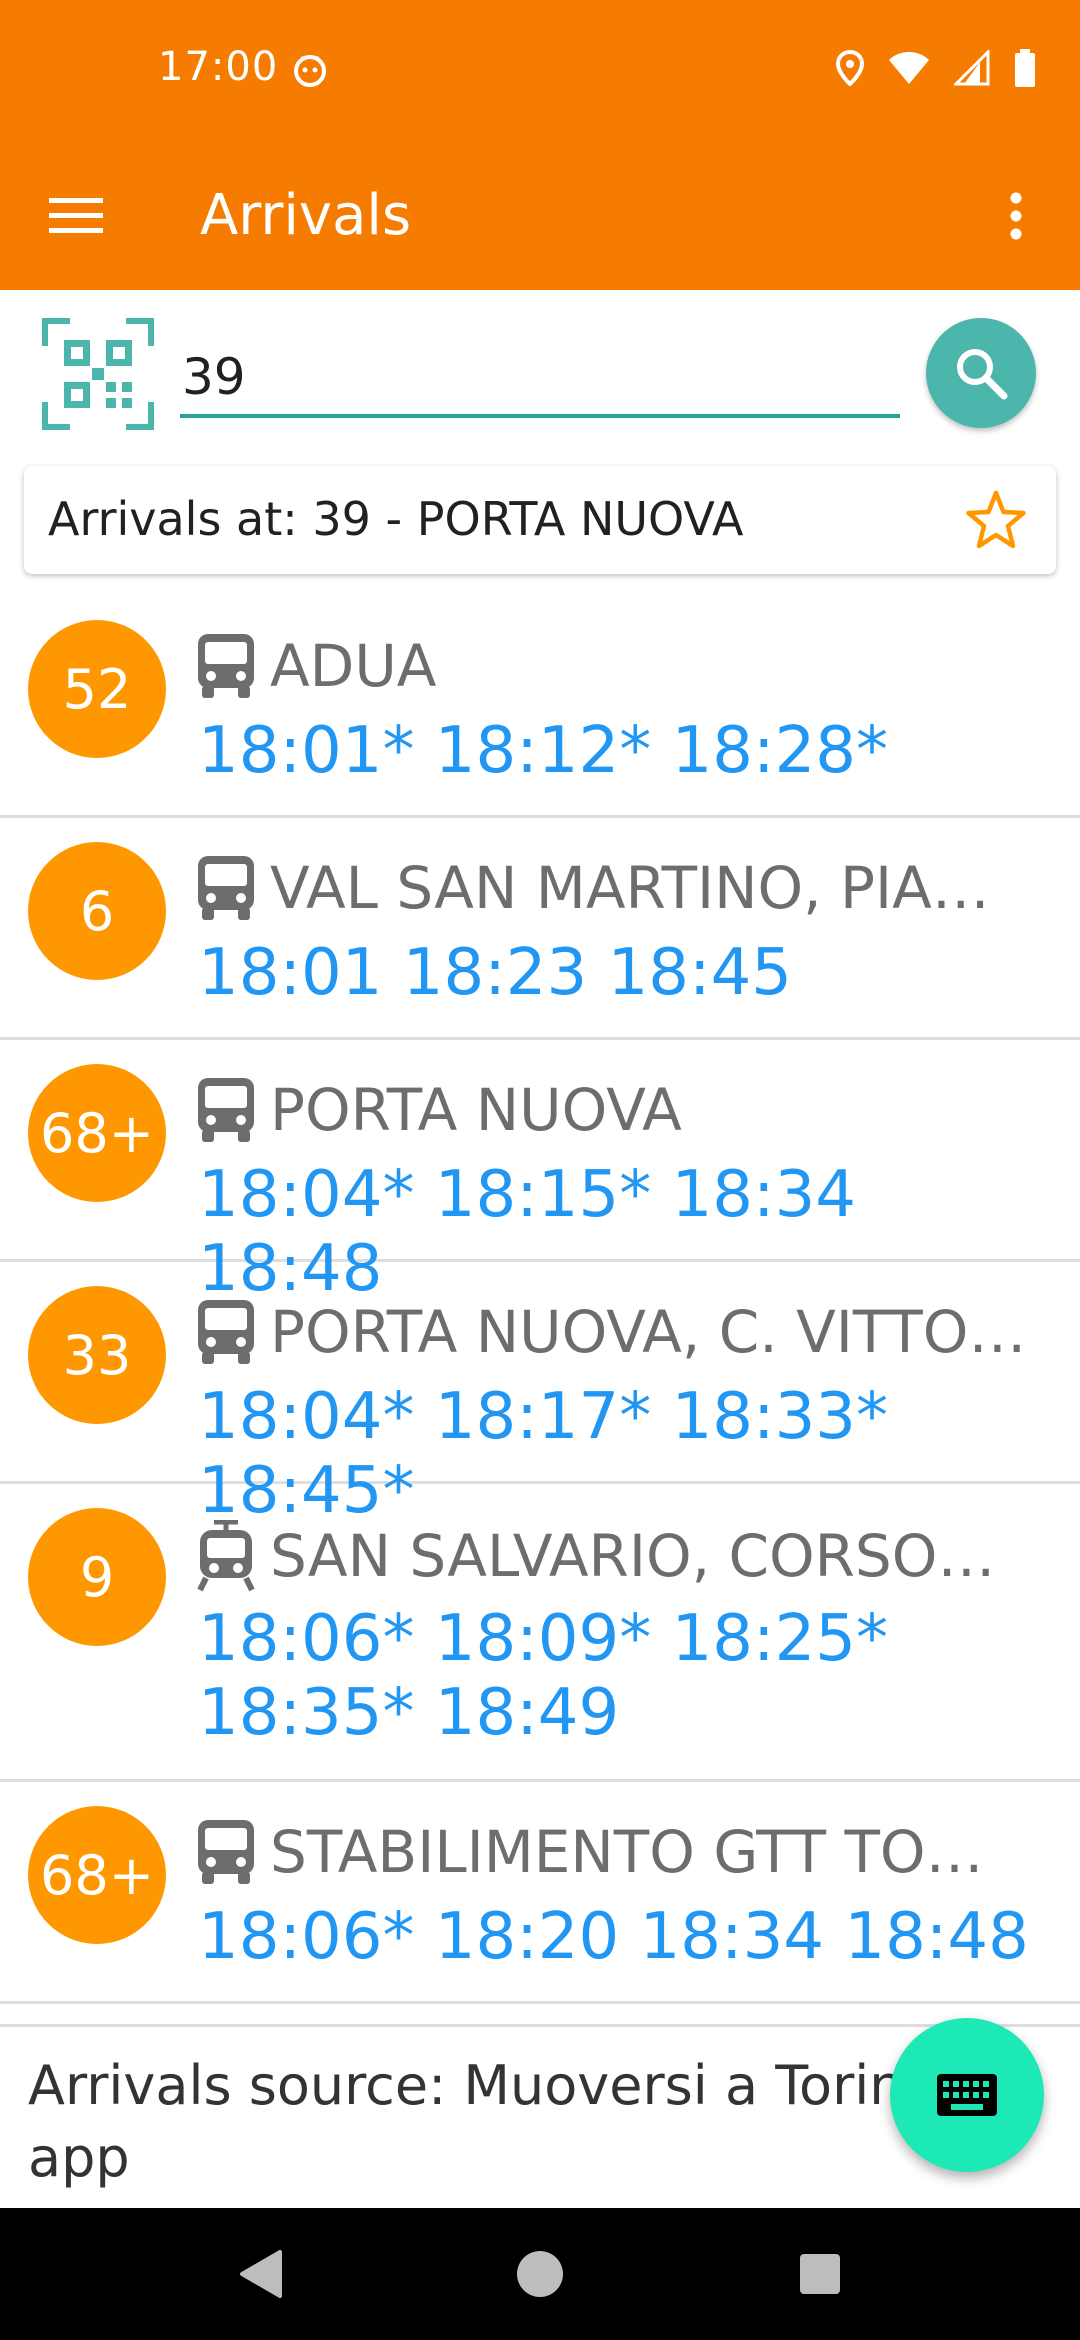 The image size is (1080, 2340). Describe the element at coordinates (935, 69) in the screenshot. I see `status-icons` at that location.